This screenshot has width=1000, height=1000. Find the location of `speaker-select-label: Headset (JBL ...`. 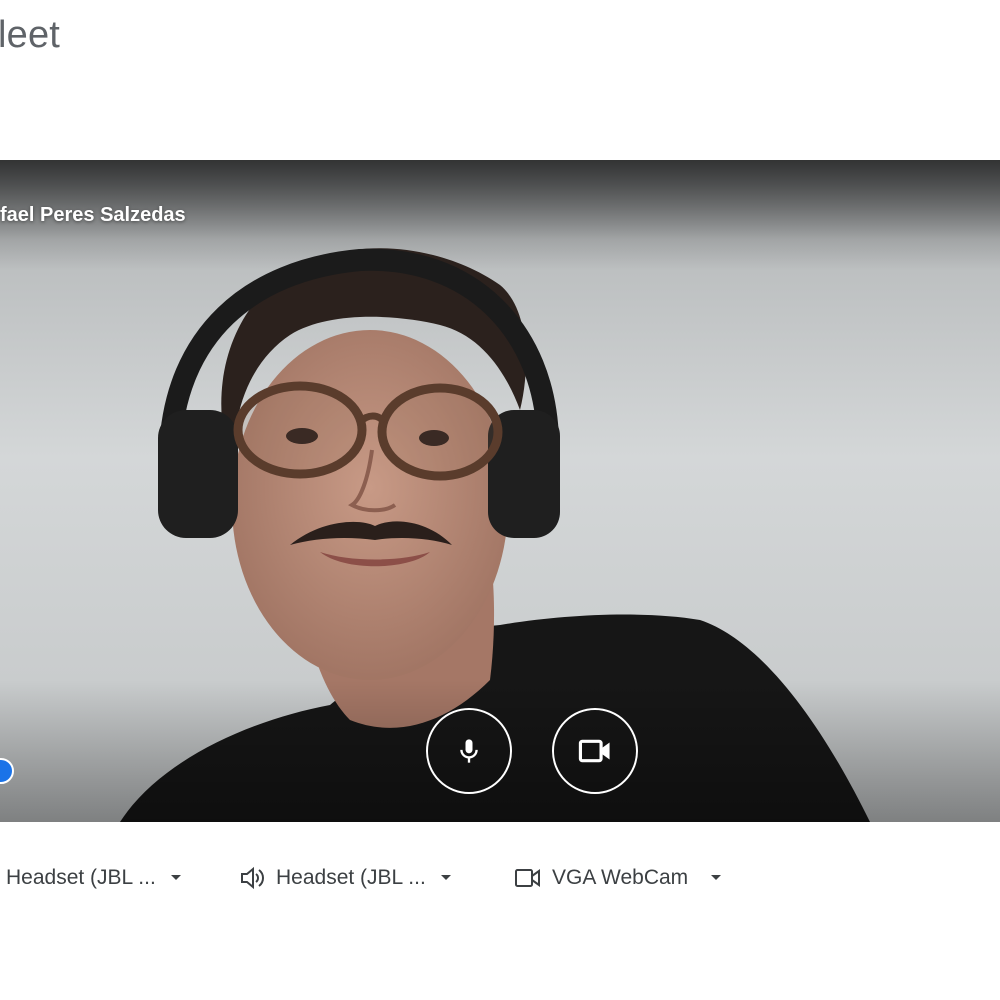

speaker-select-label: Headset (JBL ... is located at coordinates (351, 877).